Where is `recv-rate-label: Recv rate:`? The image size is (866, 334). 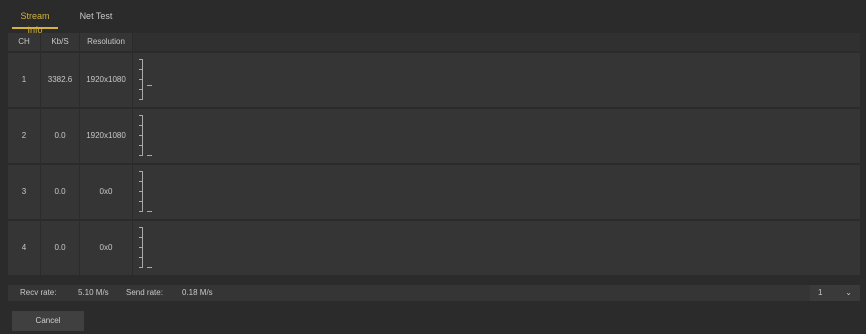
recv-rate-label: Recv rate: is located at coordinates (38, 292).